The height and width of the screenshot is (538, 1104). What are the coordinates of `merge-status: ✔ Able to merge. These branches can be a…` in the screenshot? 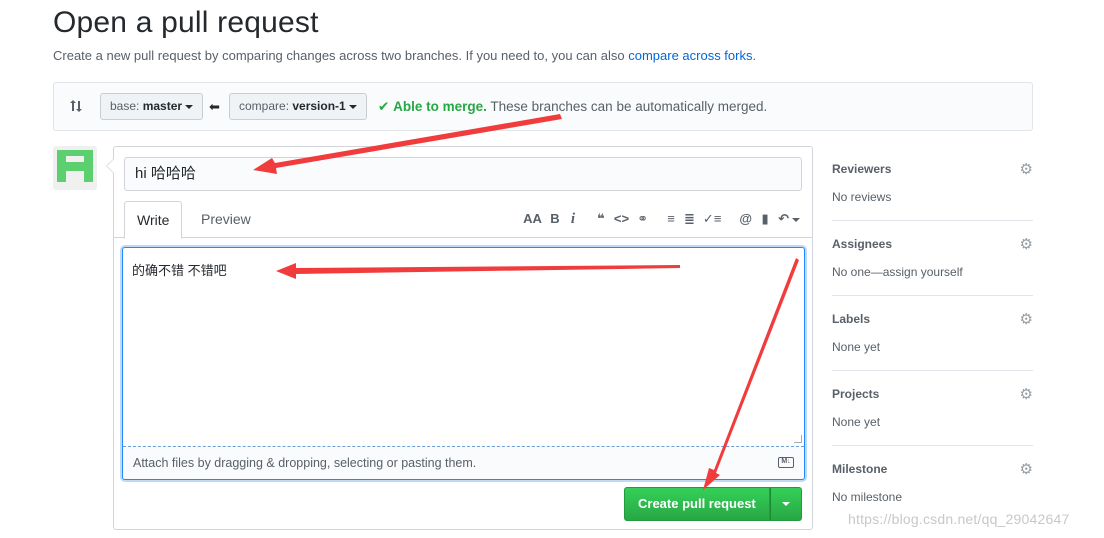 It's located at (572, 107).